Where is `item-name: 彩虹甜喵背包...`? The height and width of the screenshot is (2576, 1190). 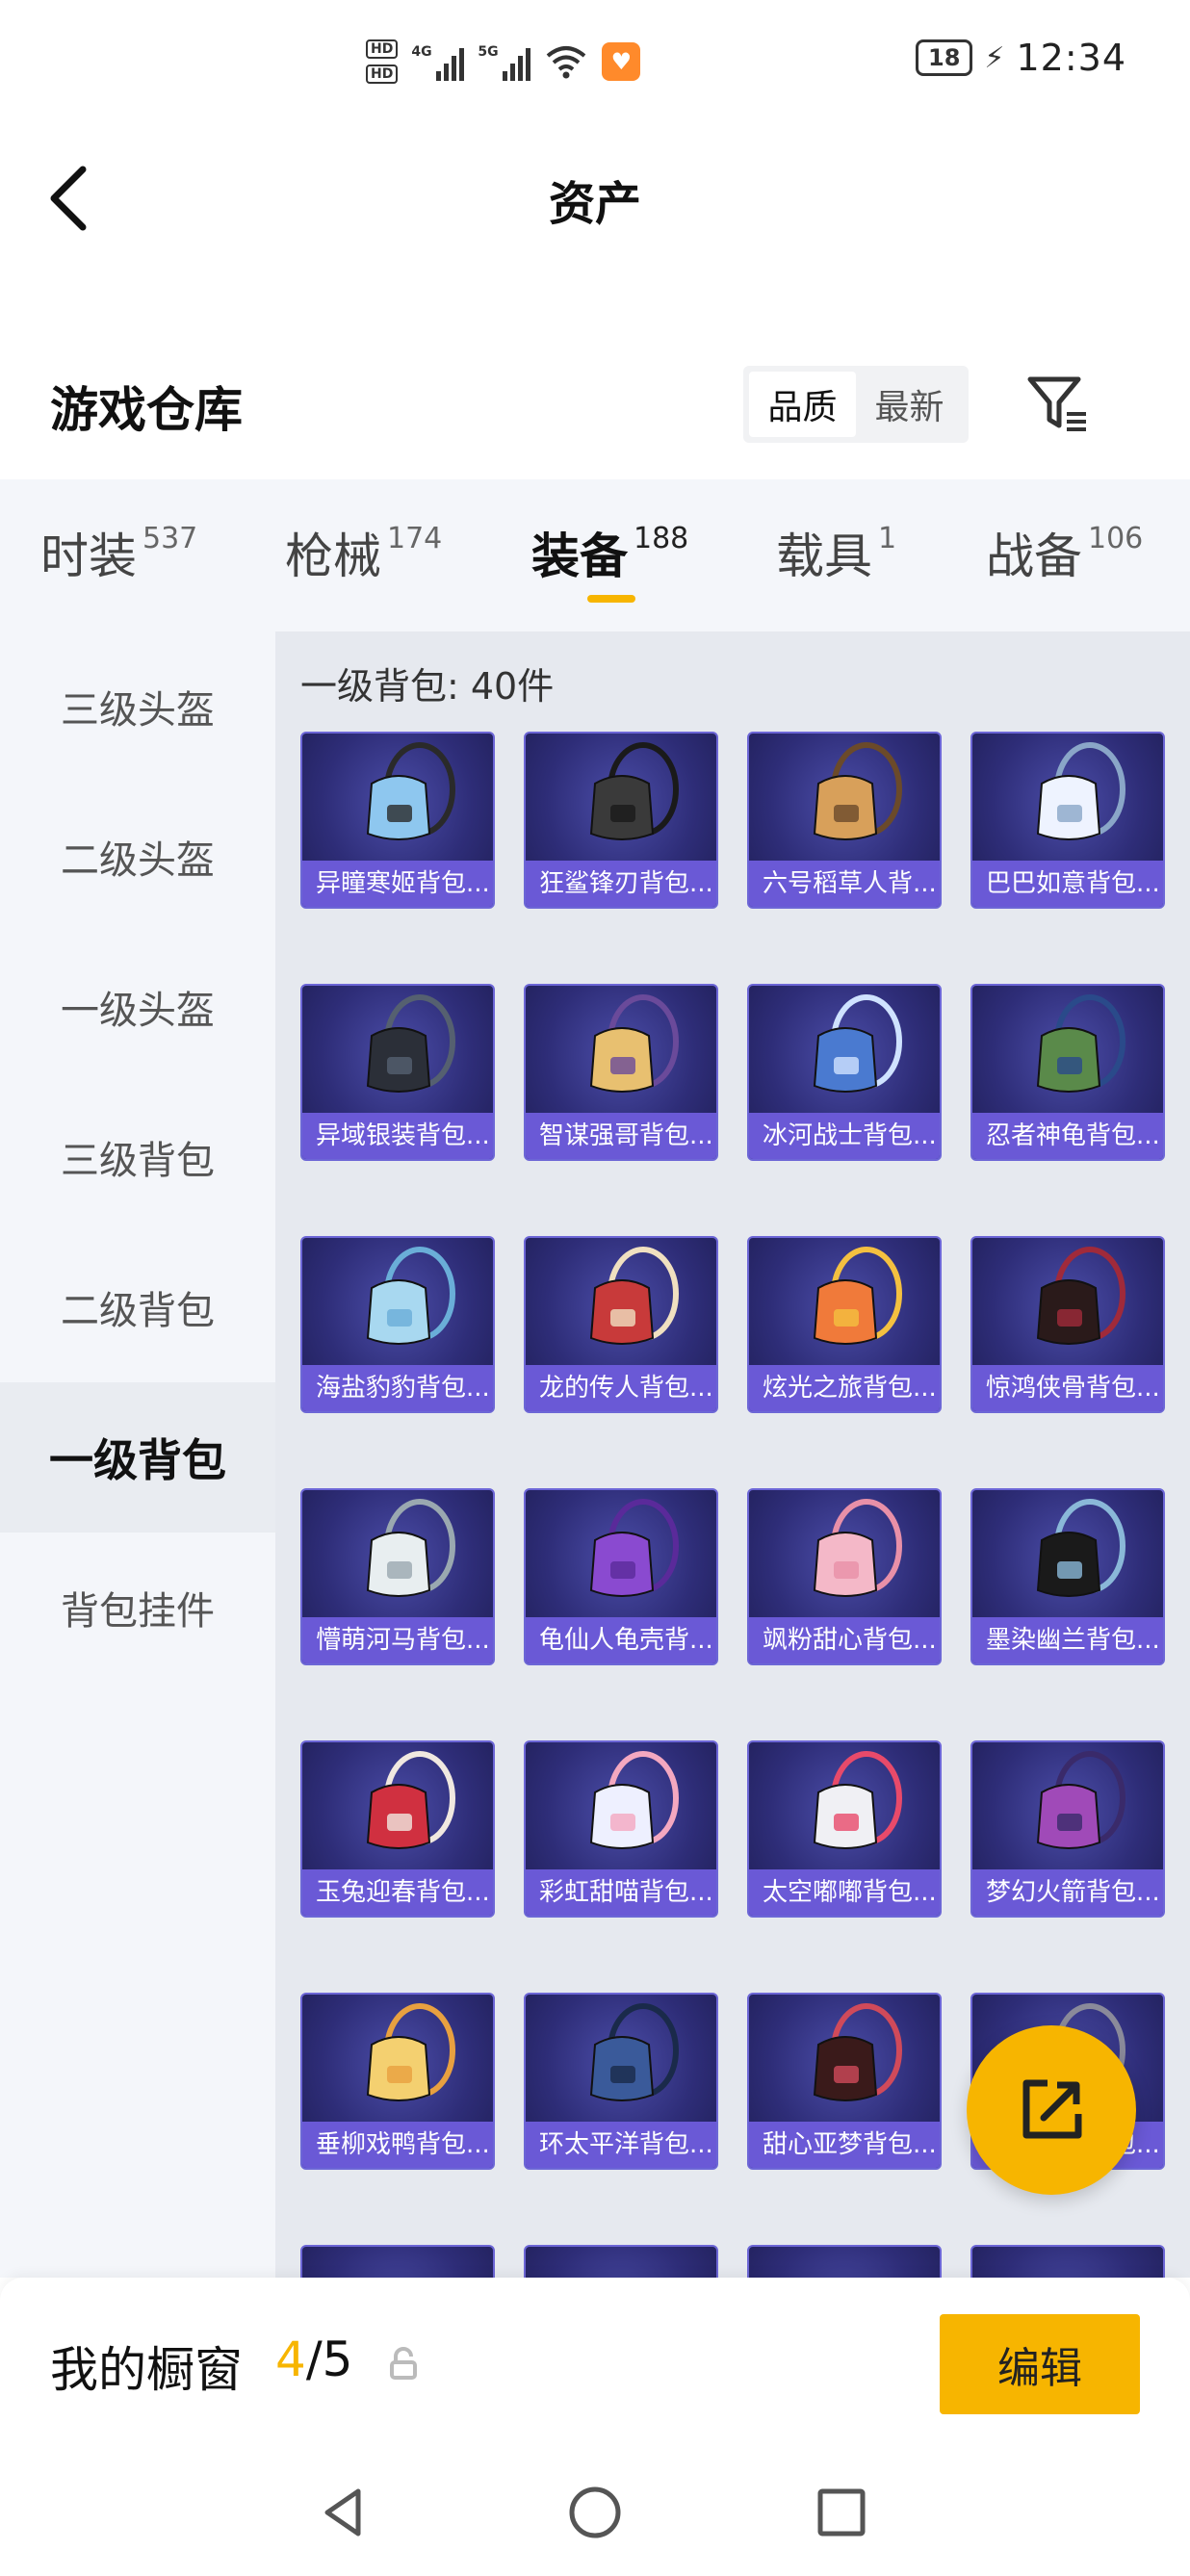
item-name: 彩虹甜喵背包... is located at coordinates (621, 1892).